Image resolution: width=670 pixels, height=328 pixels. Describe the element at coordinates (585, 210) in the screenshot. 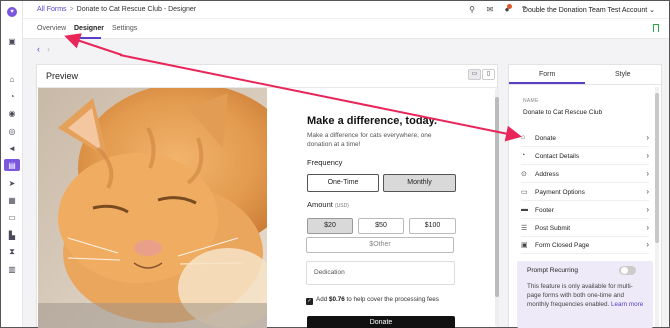

I see `section-footer: ▬ Footer ›` at that location.